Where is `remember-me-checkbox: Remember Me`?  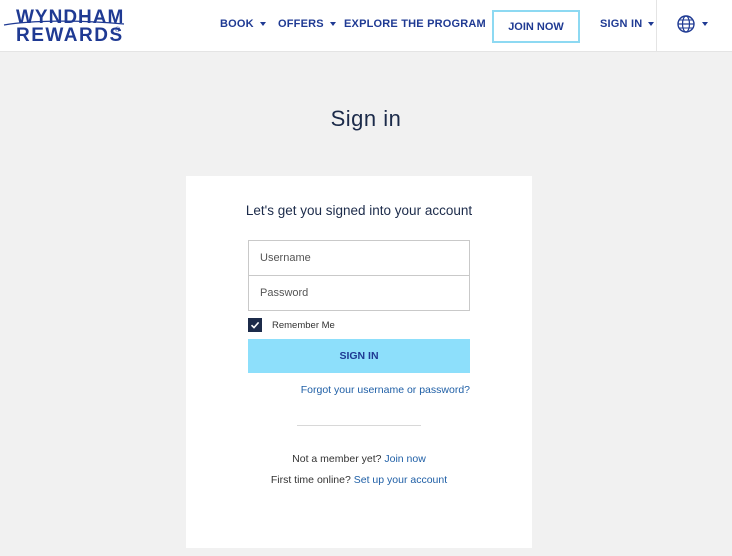 remember-me-checkbox: Remember Me is located at coordinates (291, 325).